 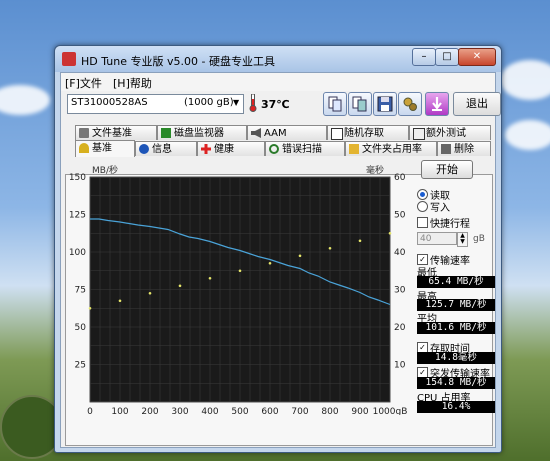 What do you see at coordinates (400, 366) in the screenshot?
I see `y2-tick-label: 10` at bounding box center [400, 366].